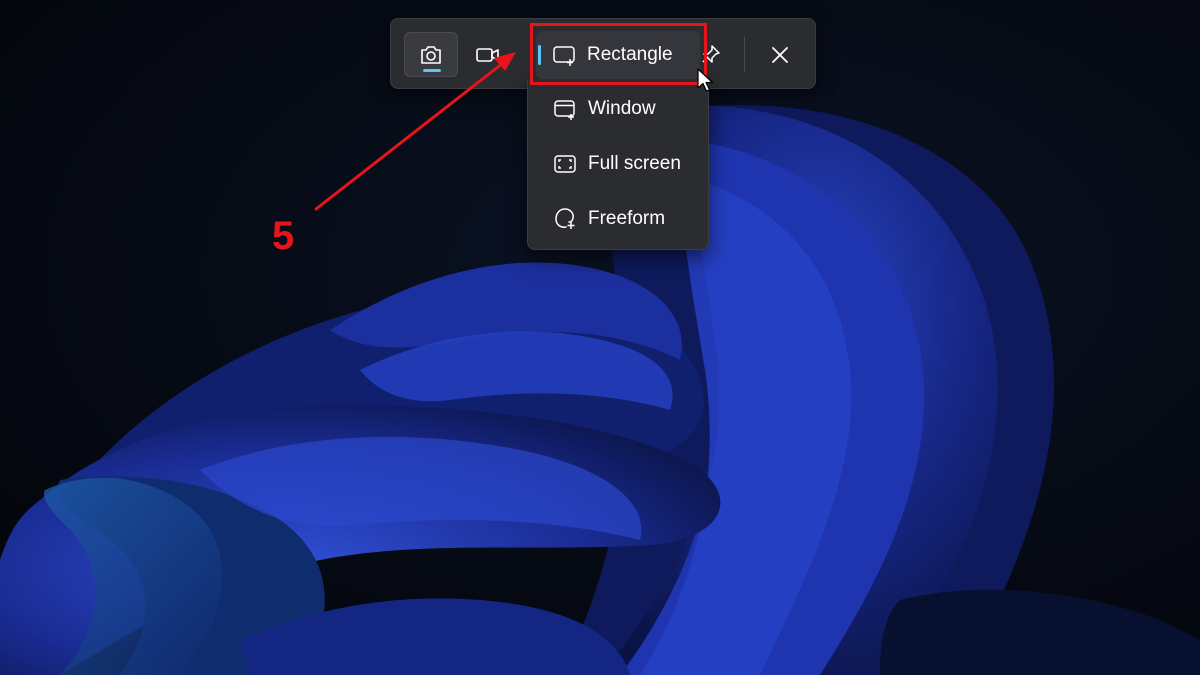 This screenshot has width=1200, height=675. I want to click on close-button, so click(780, 54).